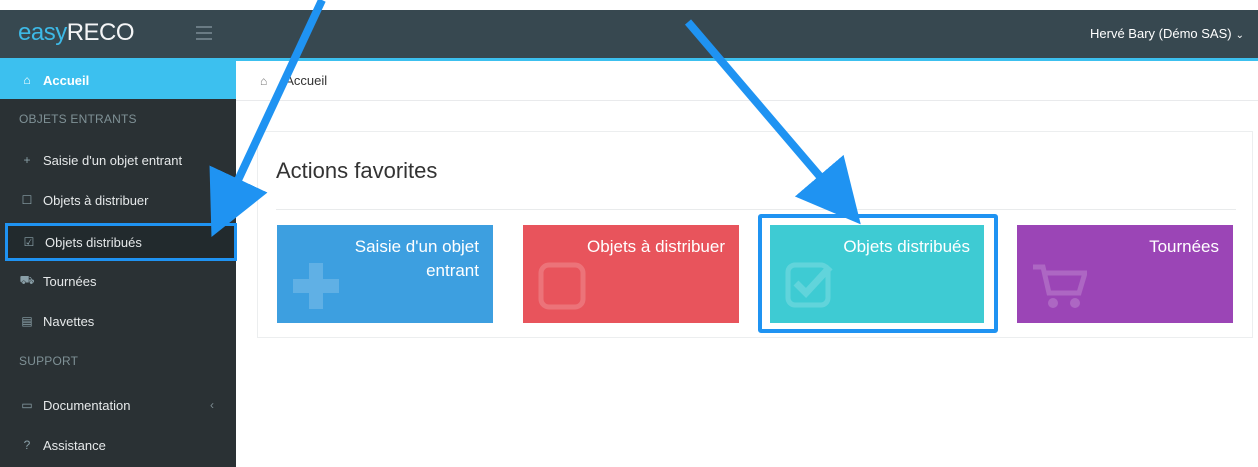 Image resolution: width=1258 pixels, height=467 pixels. I want to click on sidebar-item-assistance: ? Assistance, so click(118, 445).